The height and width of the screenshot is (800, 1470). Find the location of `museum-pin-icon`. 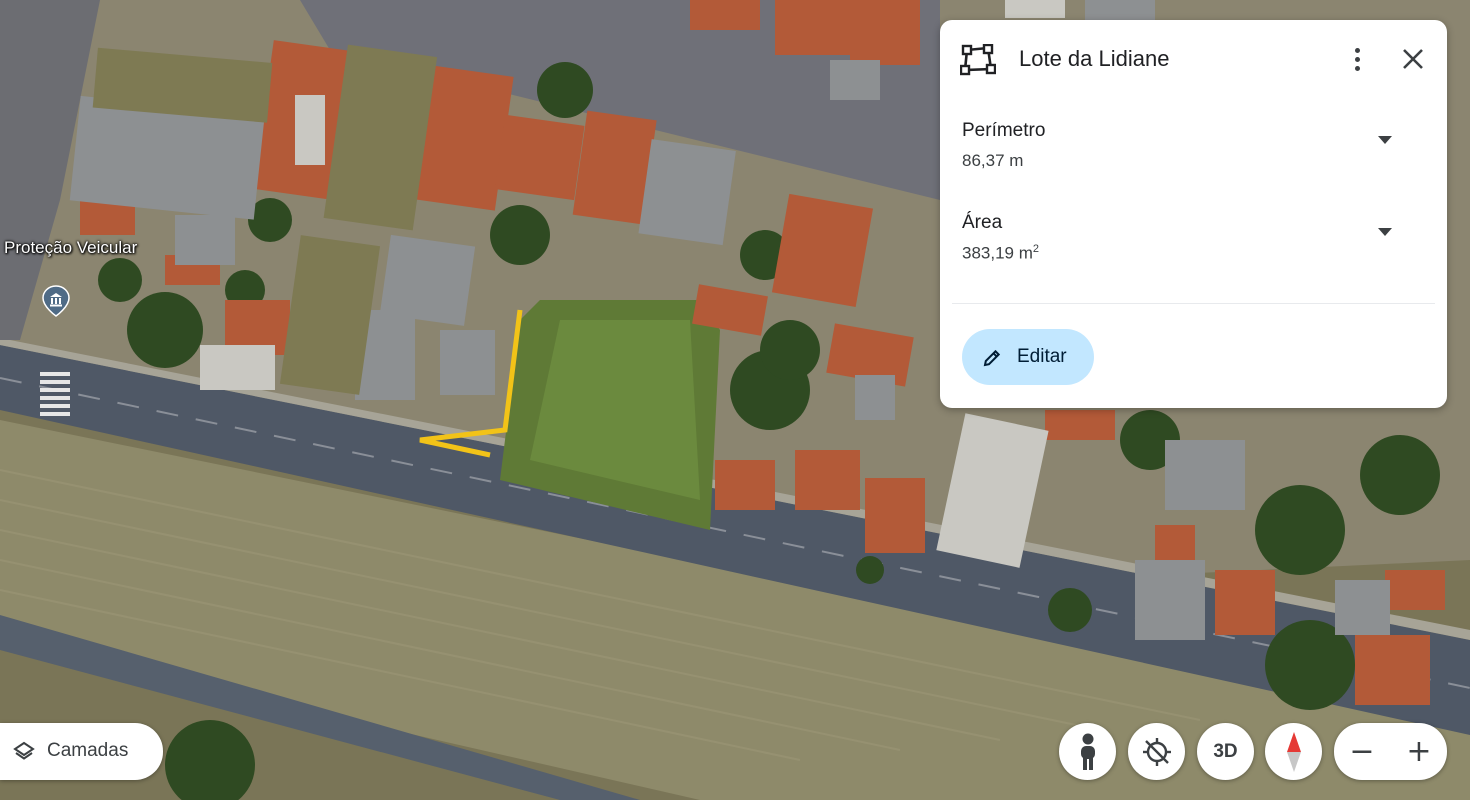

museum-pin-icon is located at coordinates (56, 301).